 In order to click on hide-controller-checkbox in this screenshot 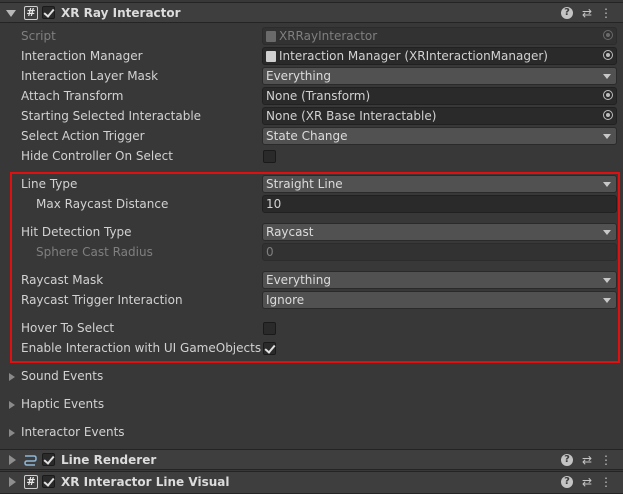, I will do `click(269, 156)`.